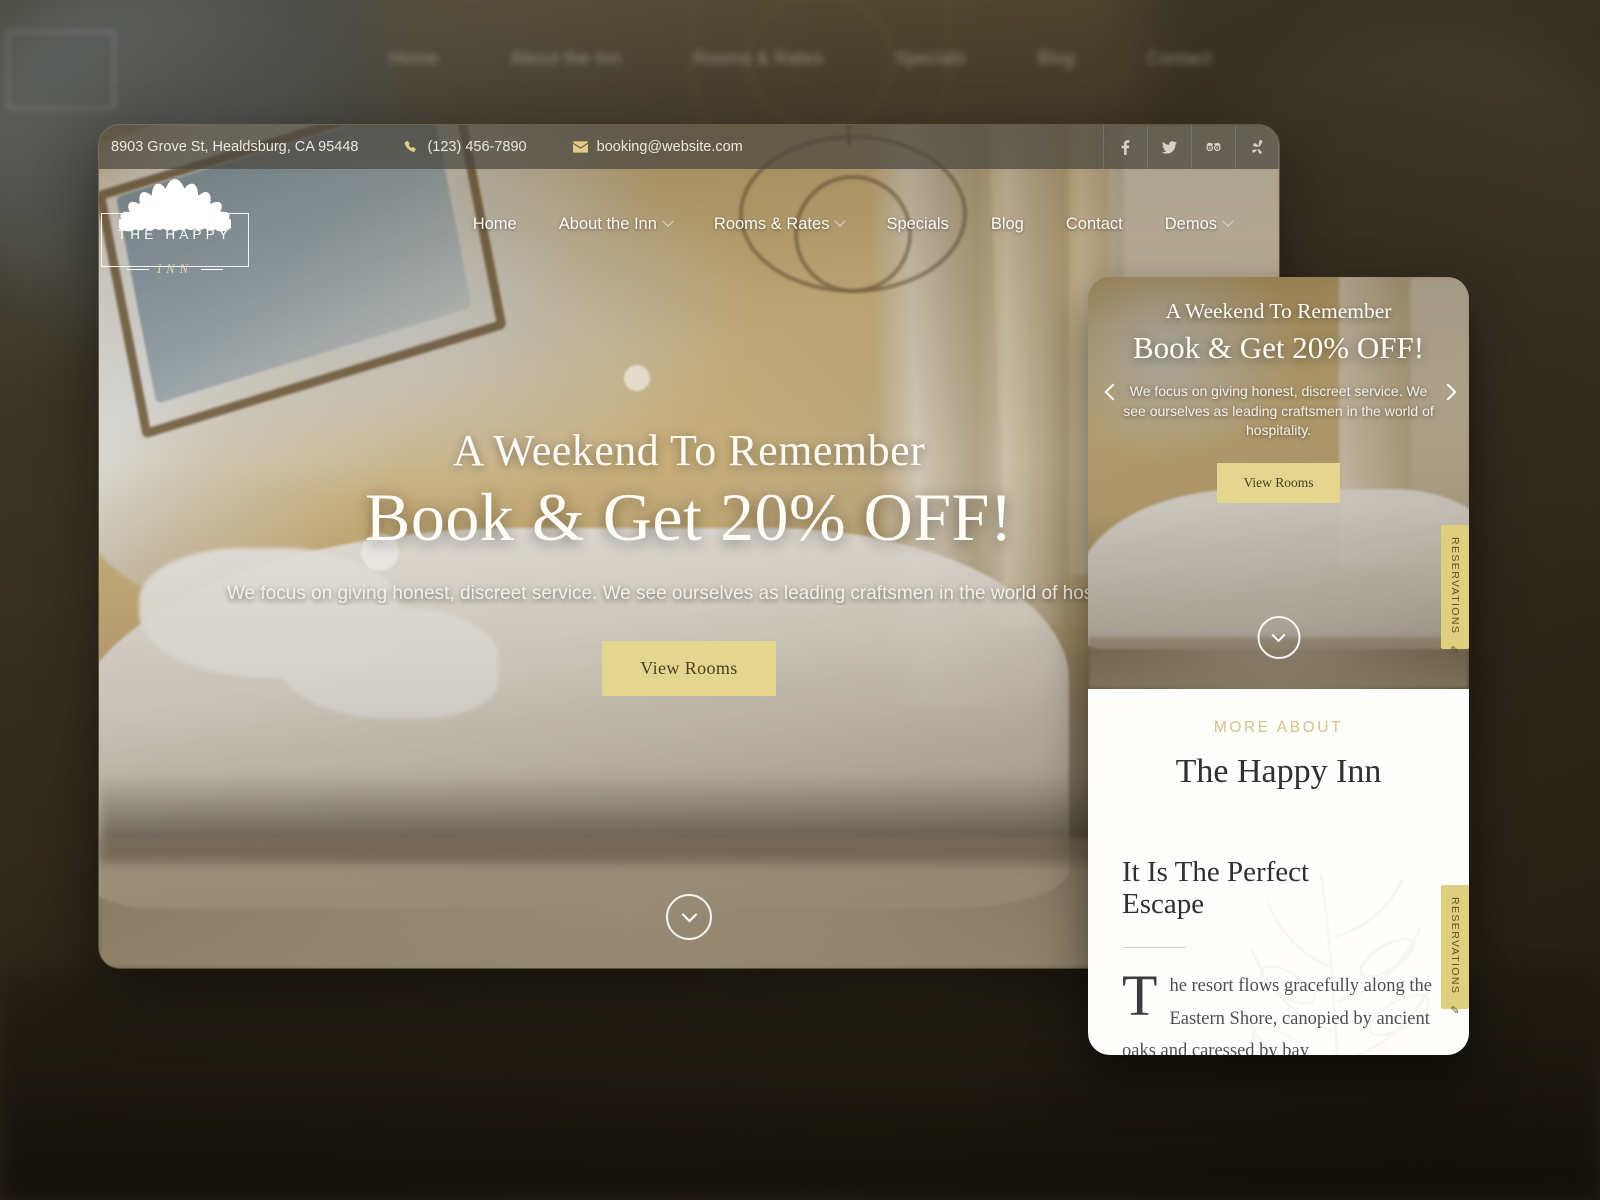  Describe the element at coordinates (637, 378) in the screenshot. I see `bokeh-dot` at that location.